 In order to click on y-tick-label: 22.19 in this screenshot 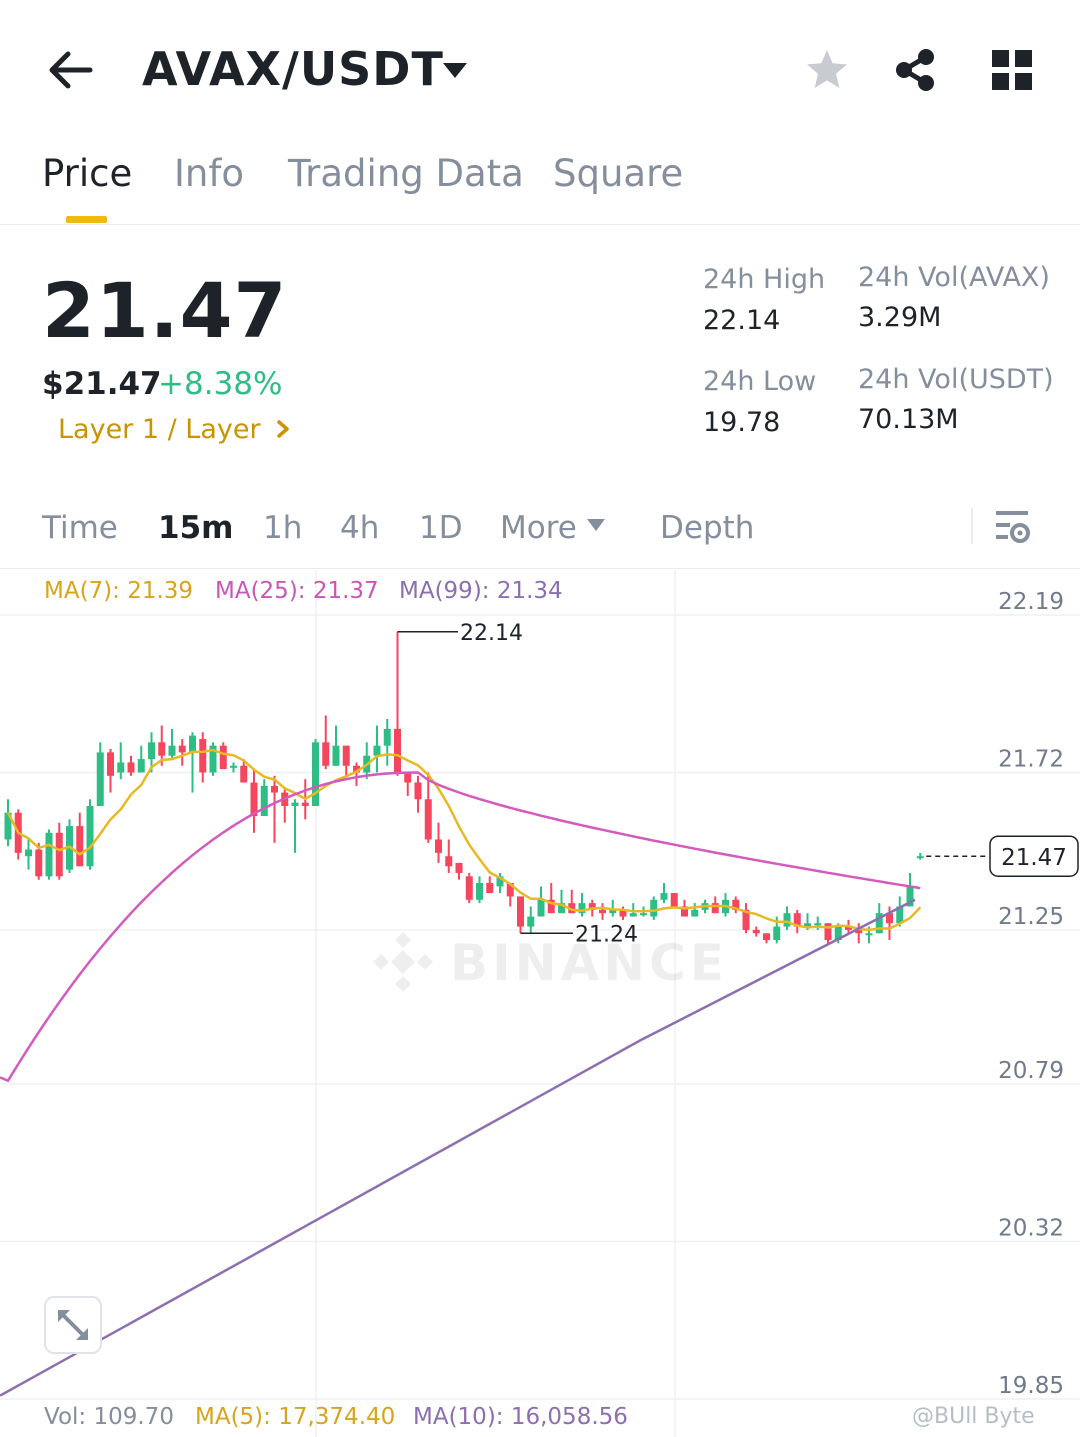, I will do `click(1031, 602)`.